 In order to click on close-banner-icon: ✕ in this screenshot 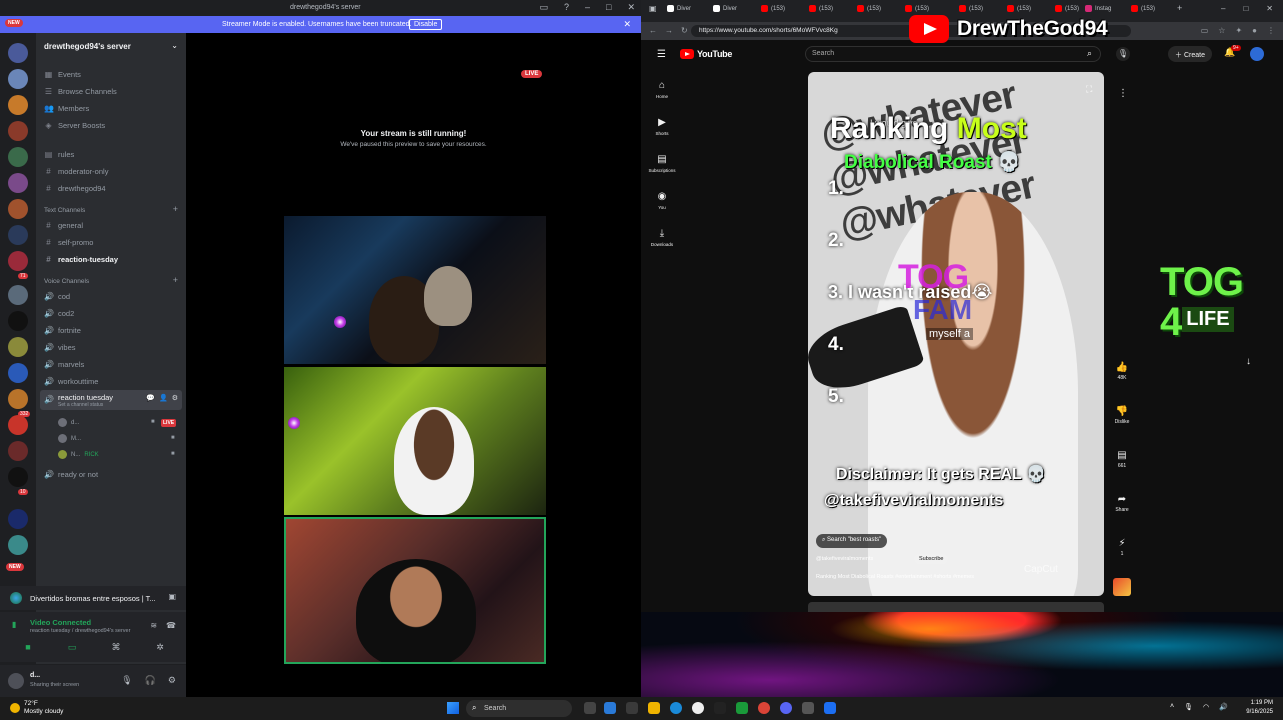, I will do `click(627, 24)`.